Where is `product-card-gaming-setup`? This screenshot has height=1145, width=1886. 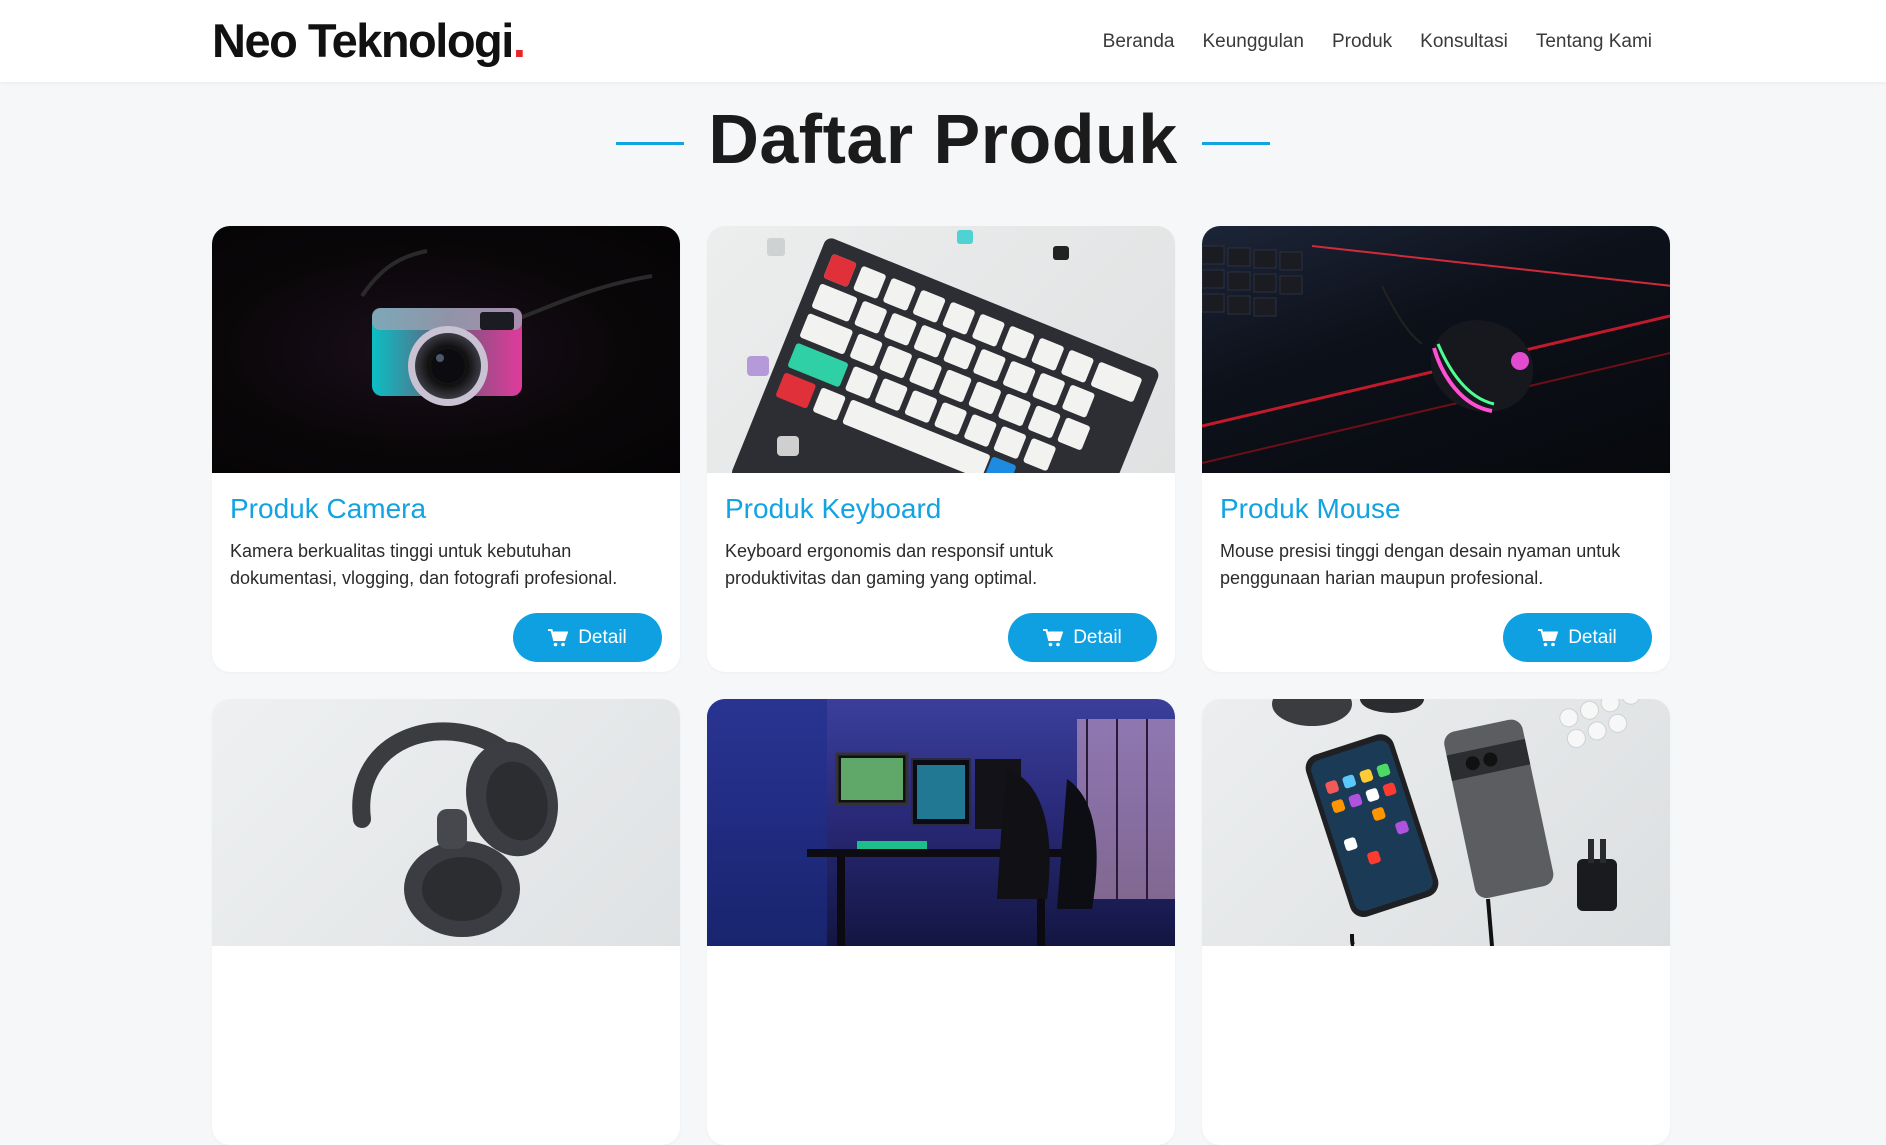
product-card-gaming-setup is located at coordinates (941, 922).